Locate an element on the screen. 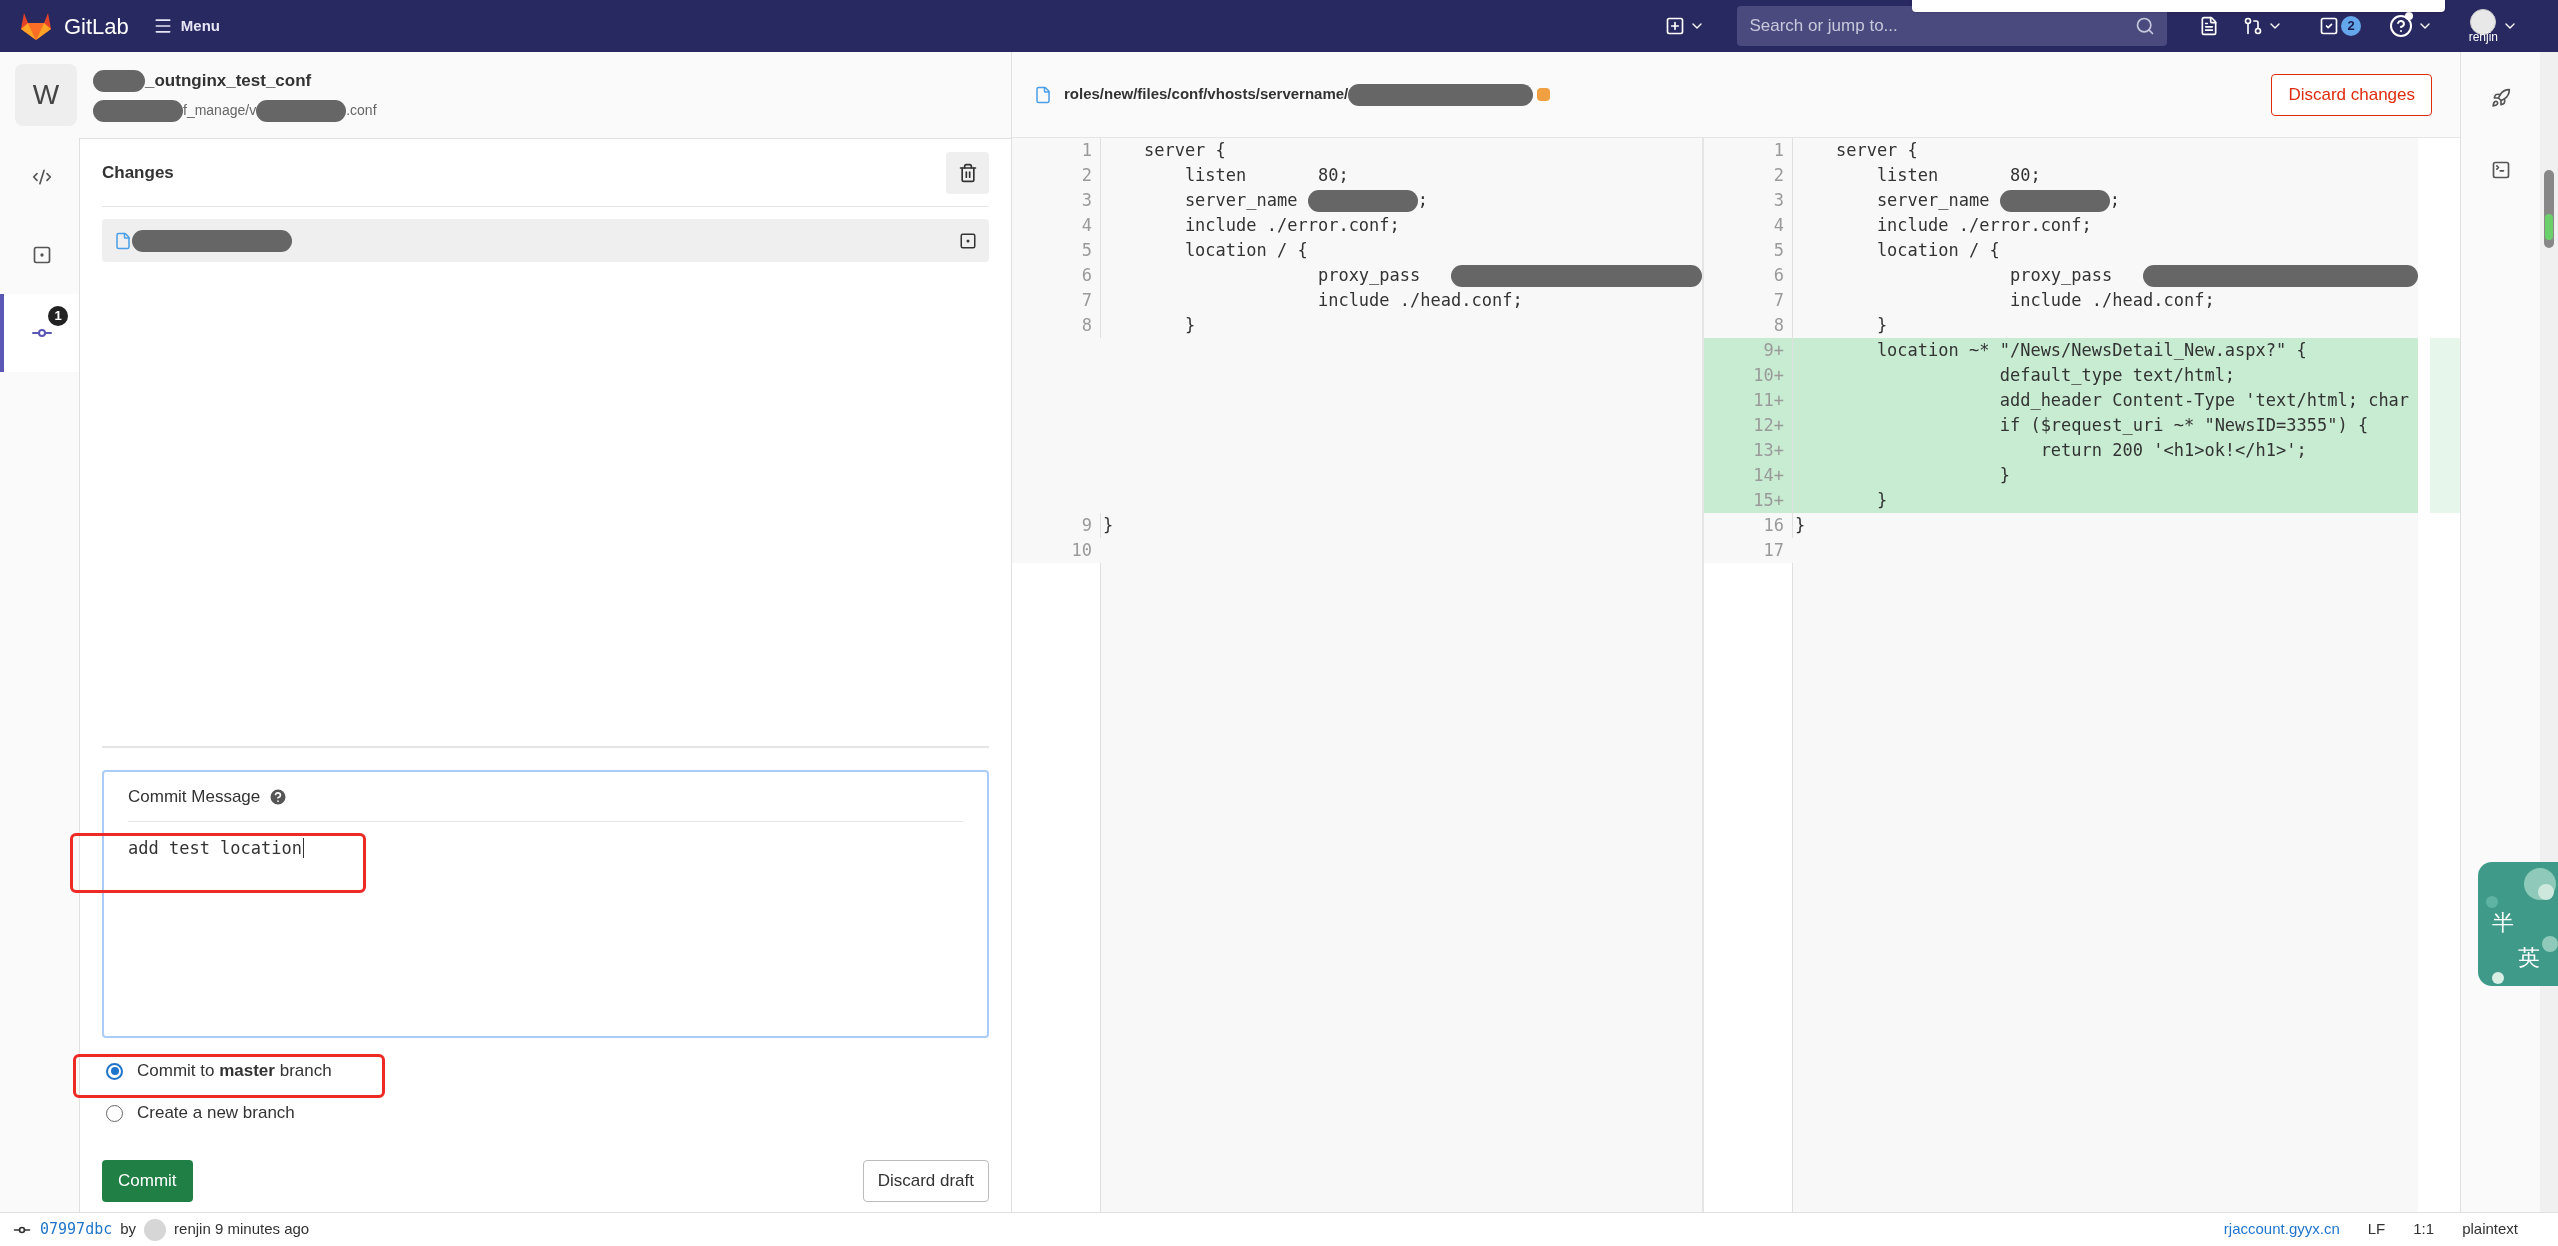 This screenshot has height=1246, width=2558. project-path: .conf is located at coordinates (361, 111).